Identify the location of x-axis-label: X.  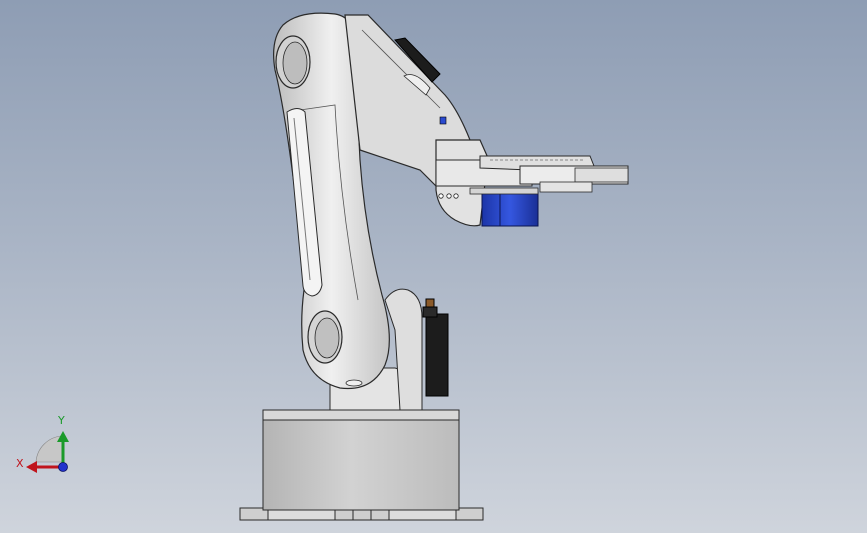
(20, 463).